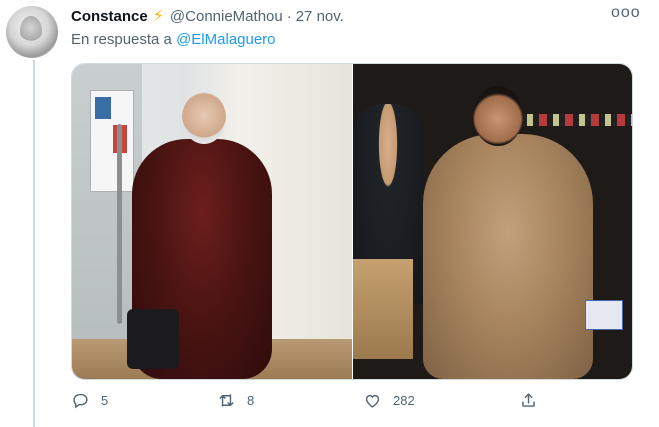 The image size is (659, 427). What do you see at coordinates (153, 339) in the screenshot?
I see `photo-handbag` at bounding box center [153, 339].